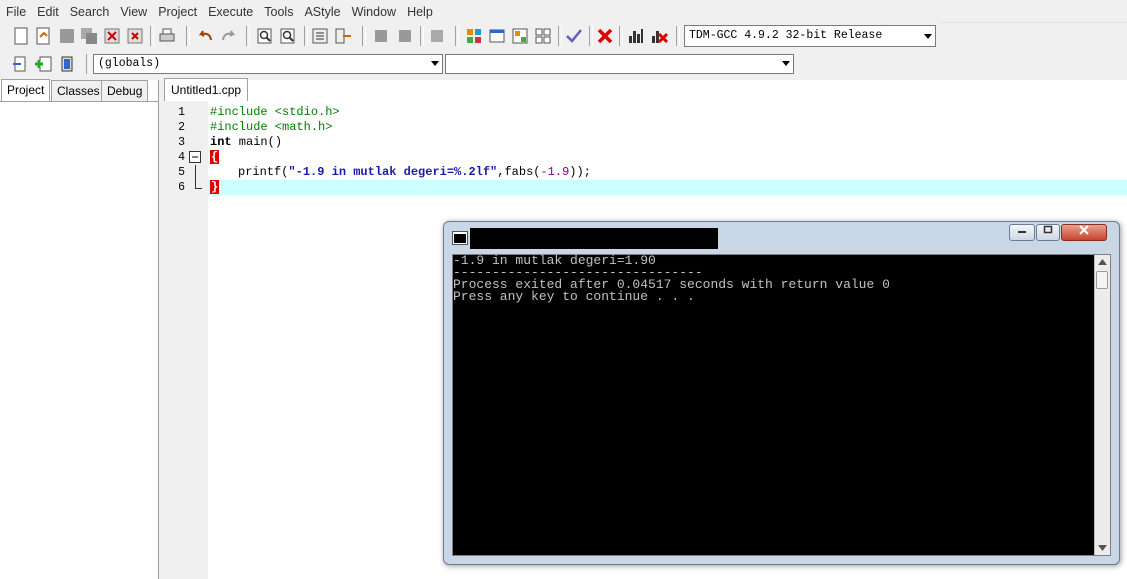 The height and width of the screenshot is (579, 1127). I want to click on replace-icon, so click(288, 36).